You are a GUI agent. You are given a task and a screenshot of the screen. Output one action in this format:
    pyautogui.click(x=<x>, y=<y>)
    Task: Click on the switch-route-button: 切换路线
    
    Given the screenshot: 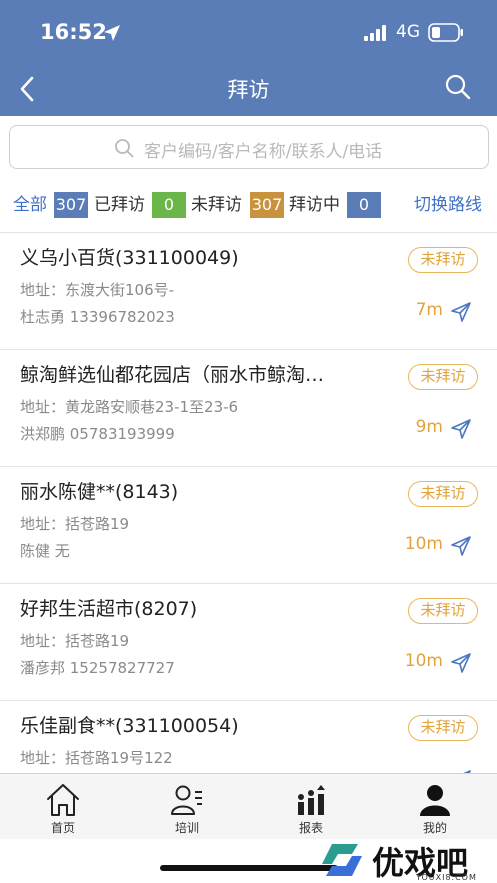 What is the action you would take?
    pyautogui.click(x=448, y=205)
    